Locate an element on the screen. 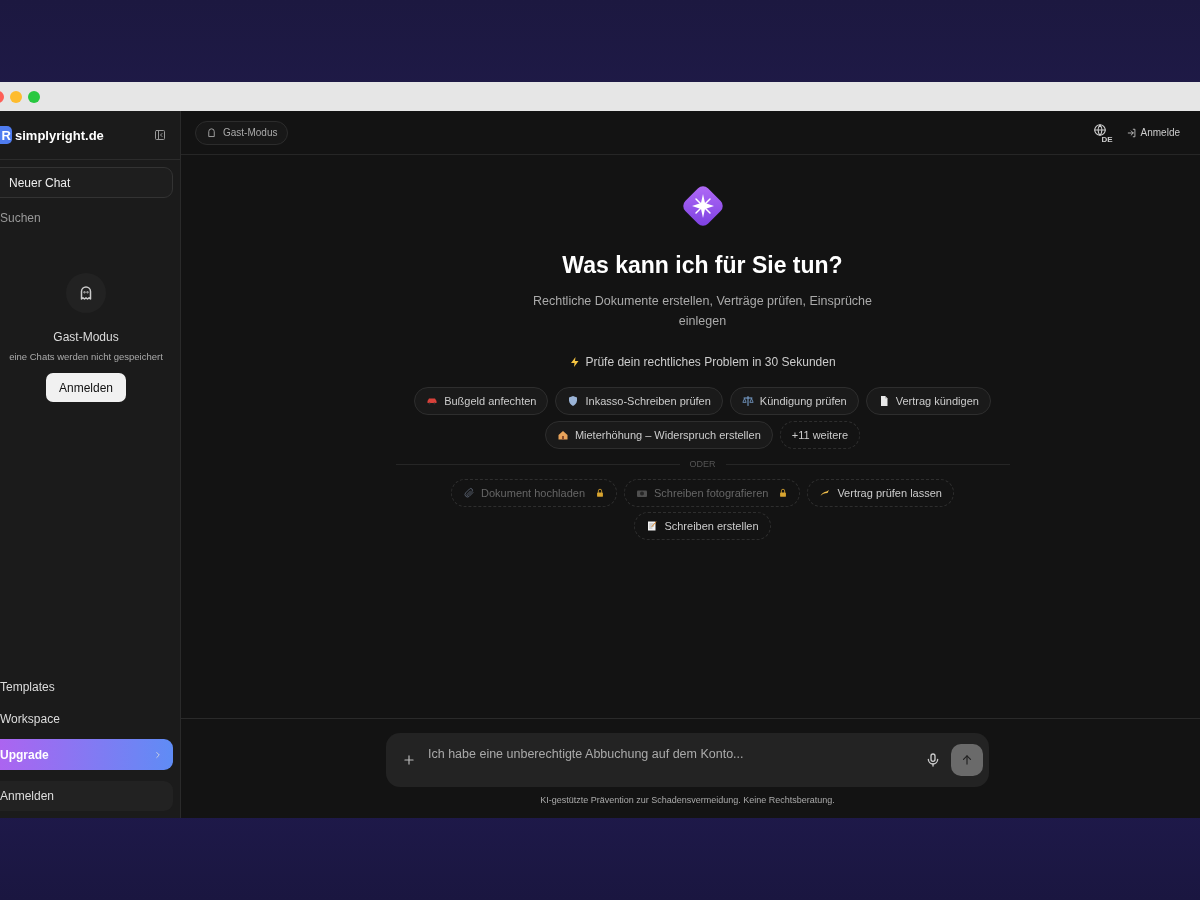  guest-note: eine Chats werden nicht gespeichert is located at coordinates (86, 356).